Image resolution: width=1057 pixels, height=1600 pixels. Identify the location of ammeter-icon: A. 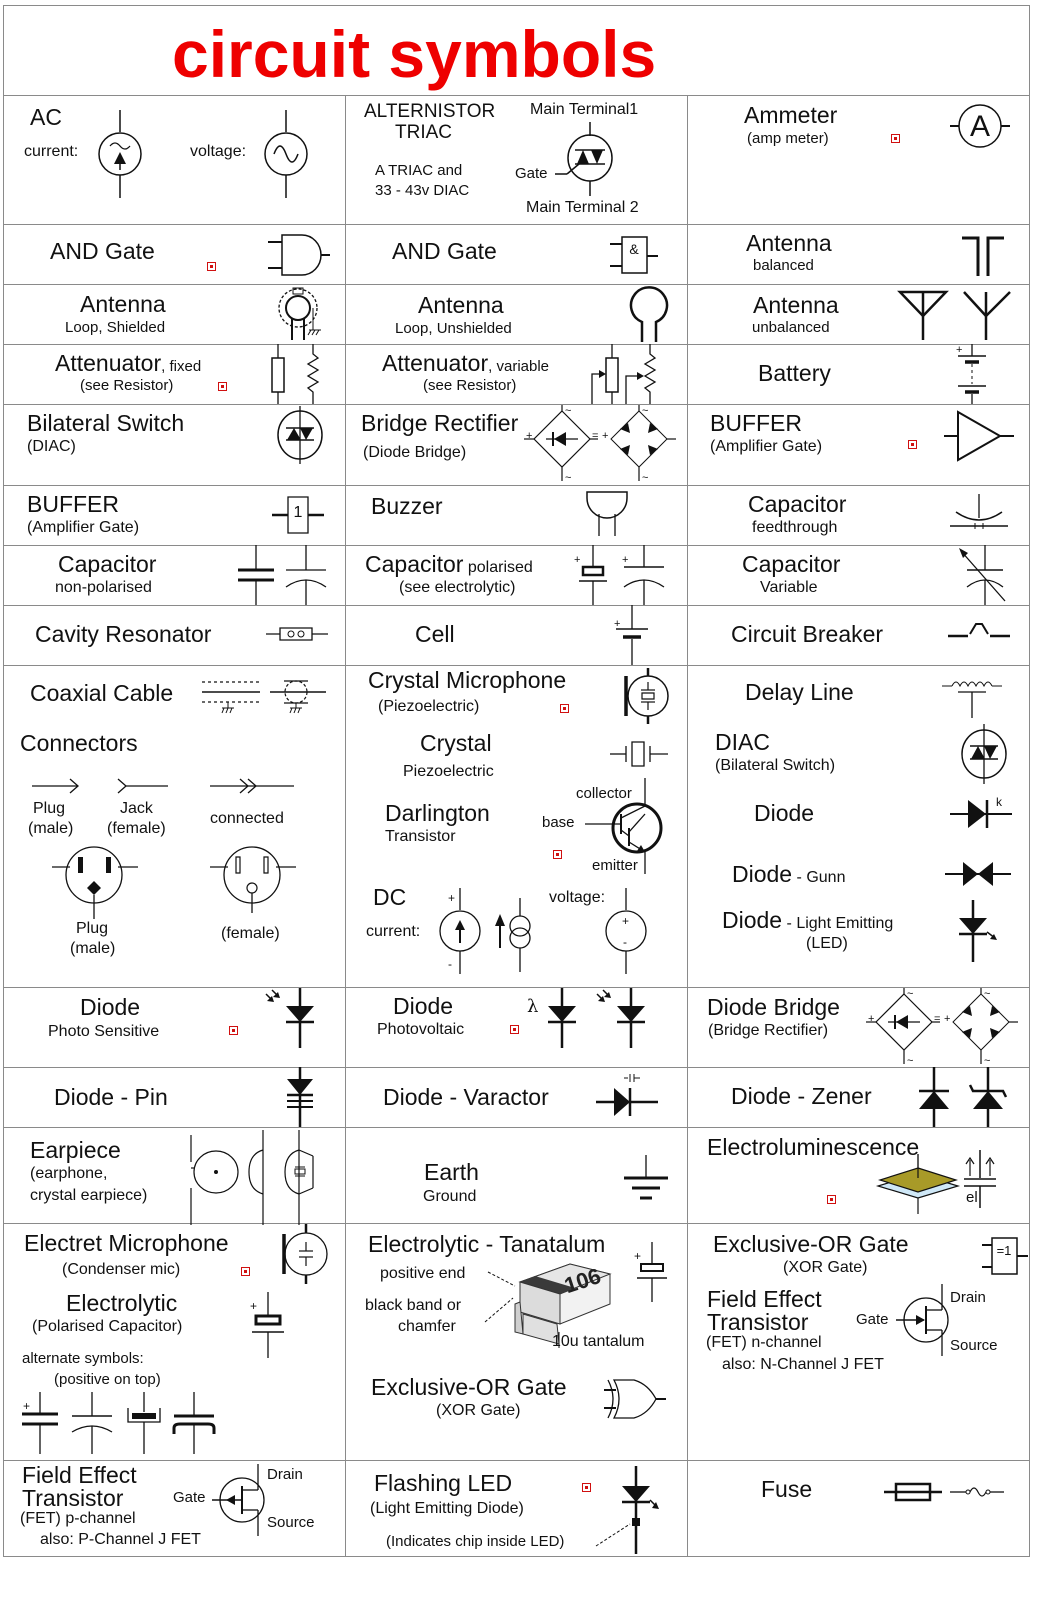
(980, 128).